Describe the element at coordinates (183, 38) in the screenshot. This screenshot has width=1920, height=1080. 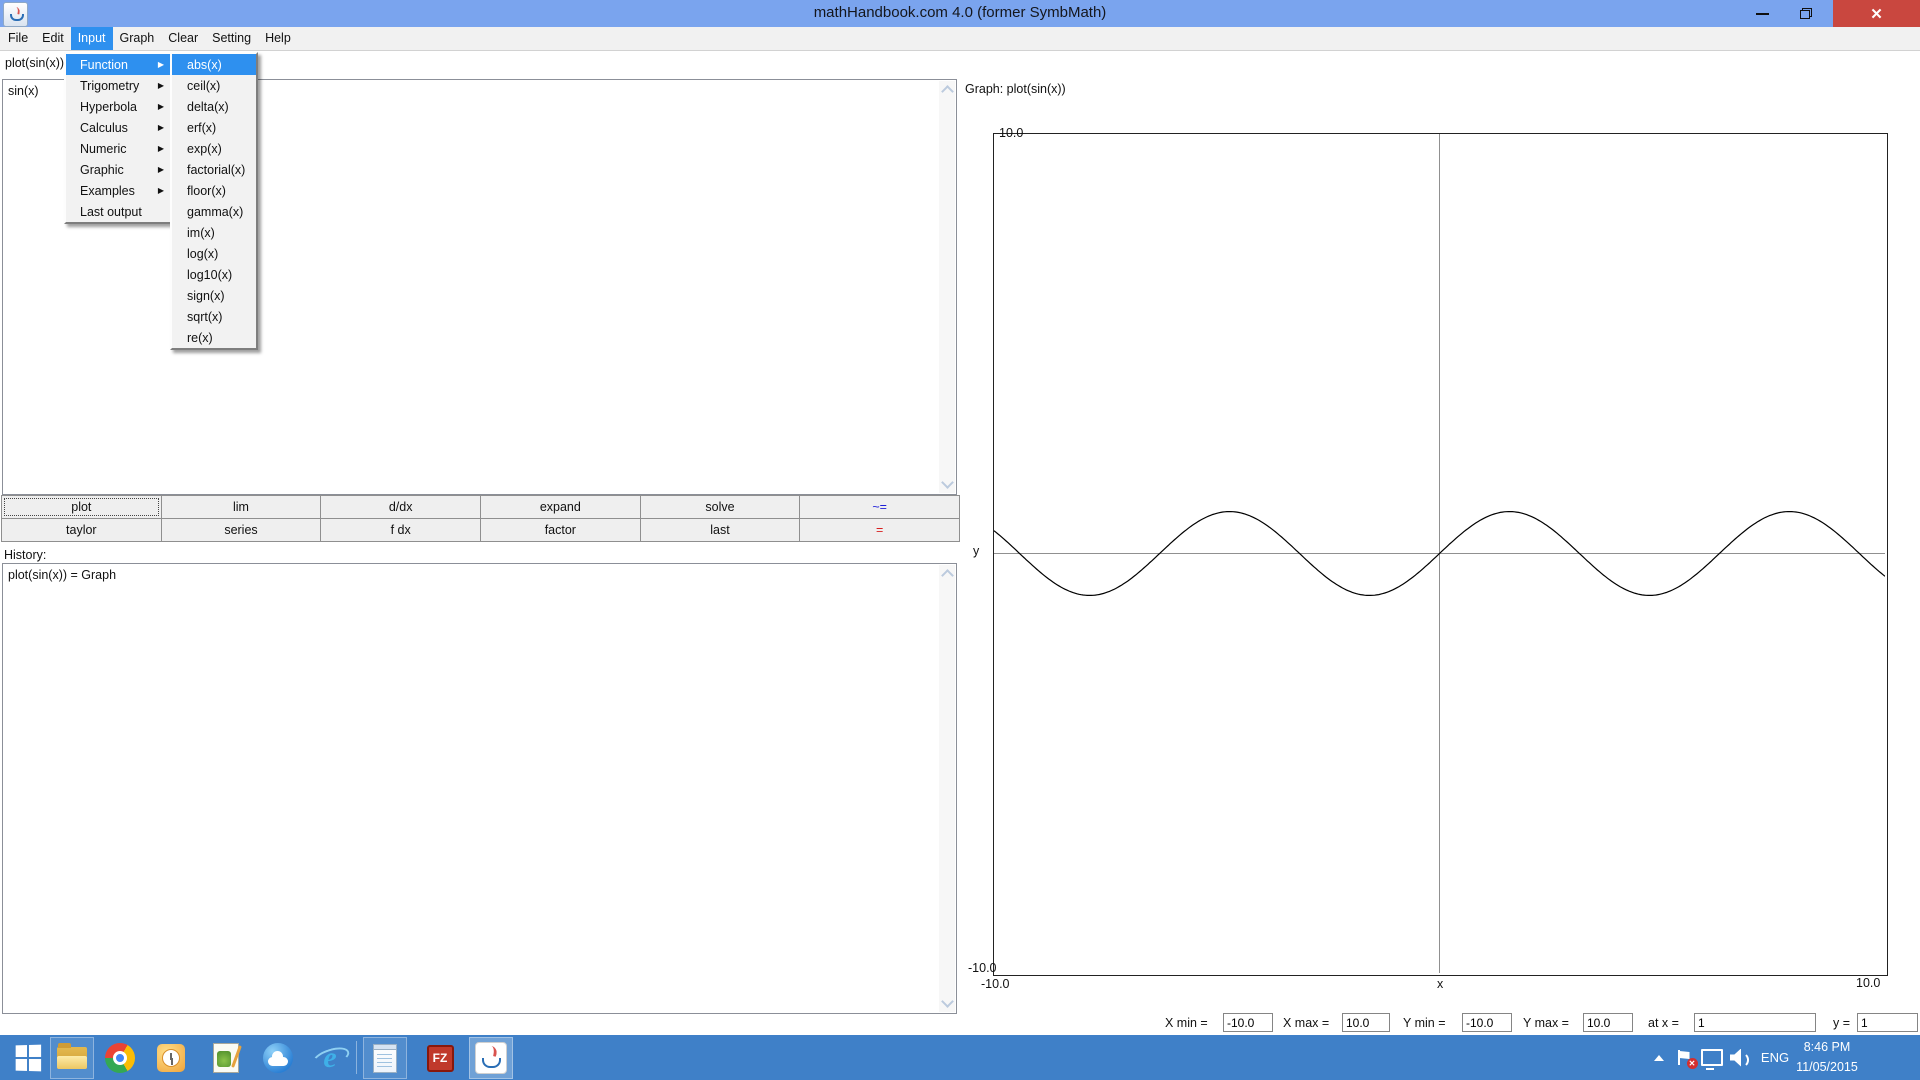
I see `menu-clear: Clear` at that location.